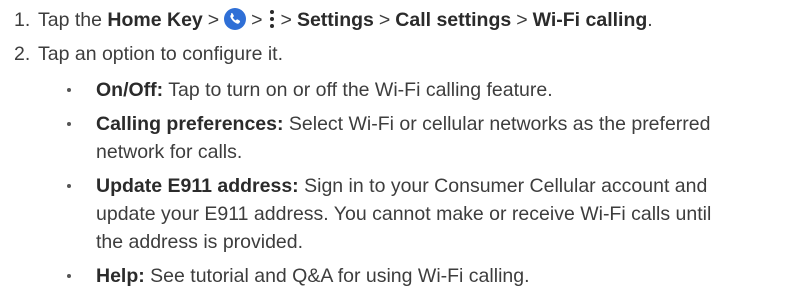  Describe the element at coordinates (197, 186) in the screenshot. I see `option-label: Update E911 address:` at that location.